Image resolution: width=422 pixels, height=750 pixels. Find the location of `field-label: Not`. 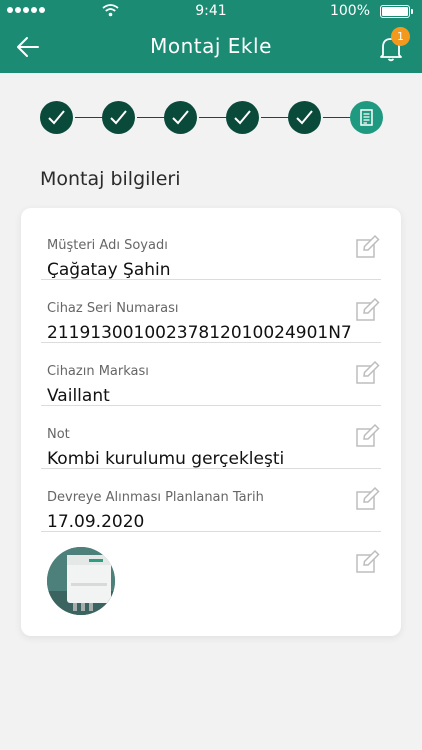

field-label: Not is located at coordinates (58, 434).